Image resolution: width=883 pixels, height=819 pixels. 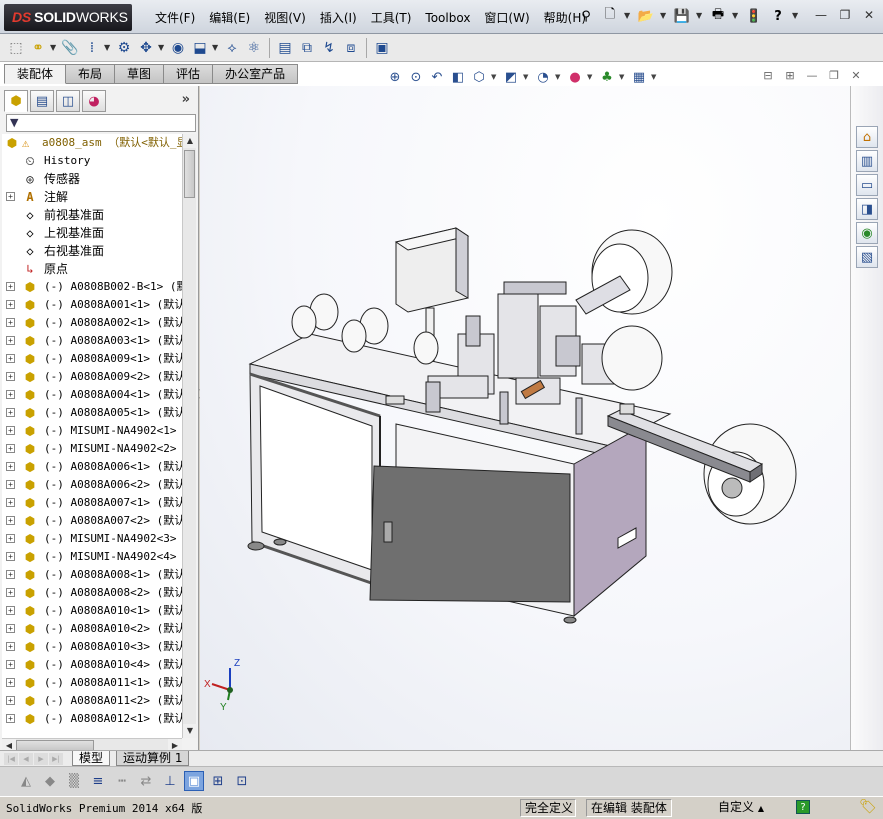 What do you see at coordinates (506, 18) in the screenshot?
I see `menu-item-6: 窗口(W)` at bounding box center [506, 18].